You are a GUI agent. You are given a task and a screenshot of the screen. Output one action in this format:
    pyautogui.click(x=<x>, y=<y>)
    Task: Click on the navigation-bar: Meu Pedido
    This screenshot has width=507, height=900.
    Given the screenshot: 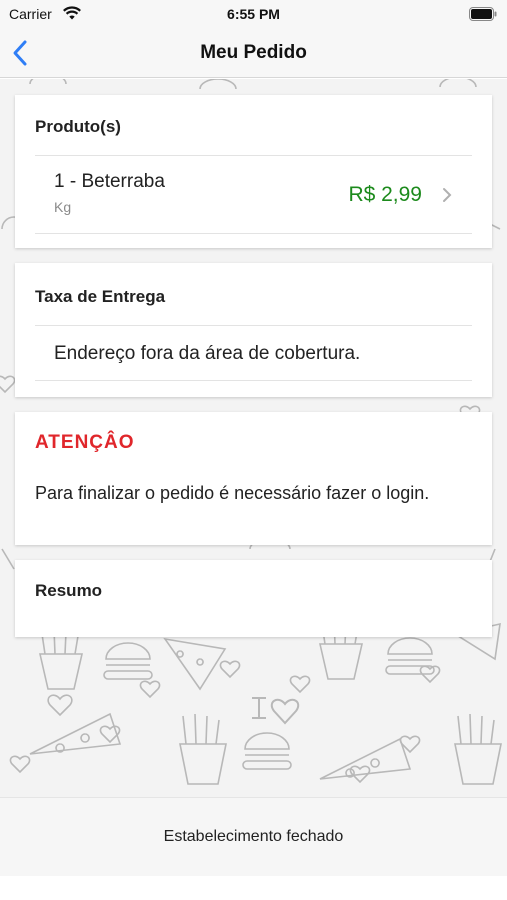 What is the action you would take?
    pyautogui.click(x=253, y=53)
    